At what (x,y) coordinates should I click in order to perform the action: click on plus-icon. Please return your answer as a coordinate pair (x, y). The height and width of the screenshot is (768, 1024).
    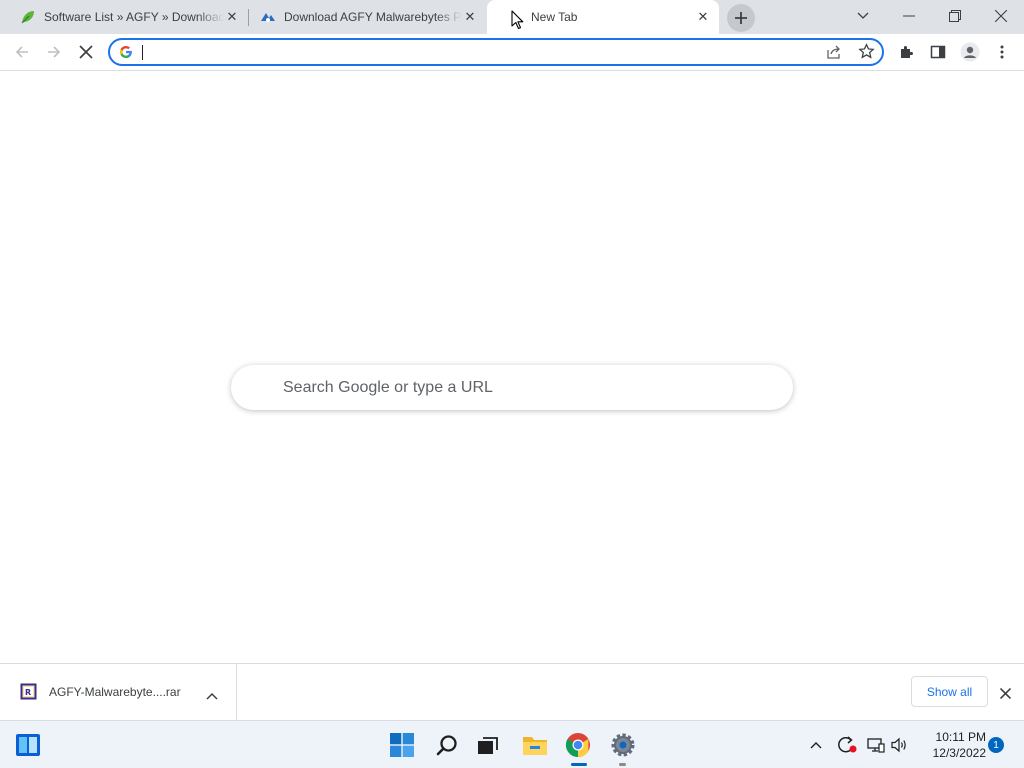
    Looking at the image, I should click on (741, 18).